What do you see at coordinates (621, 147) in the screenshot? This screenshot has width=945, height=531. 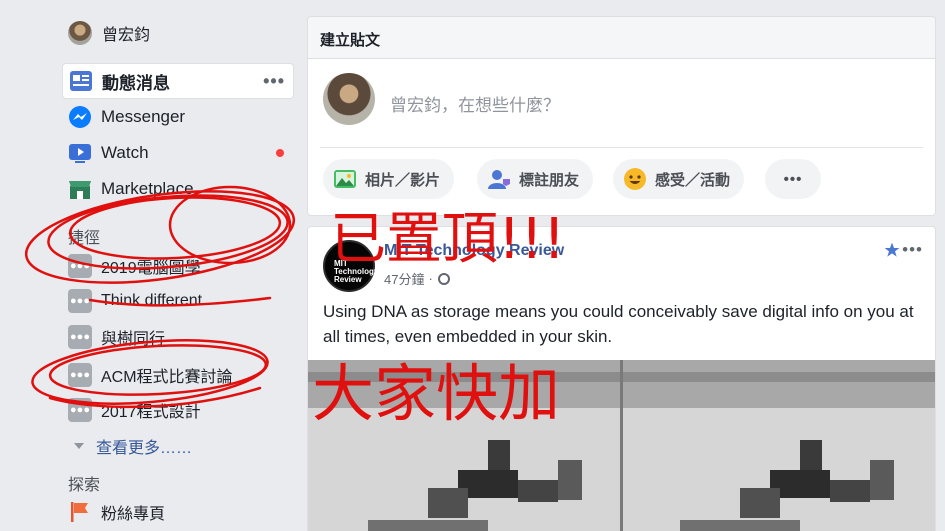 I see `divider` at bounding box center [621, 147].